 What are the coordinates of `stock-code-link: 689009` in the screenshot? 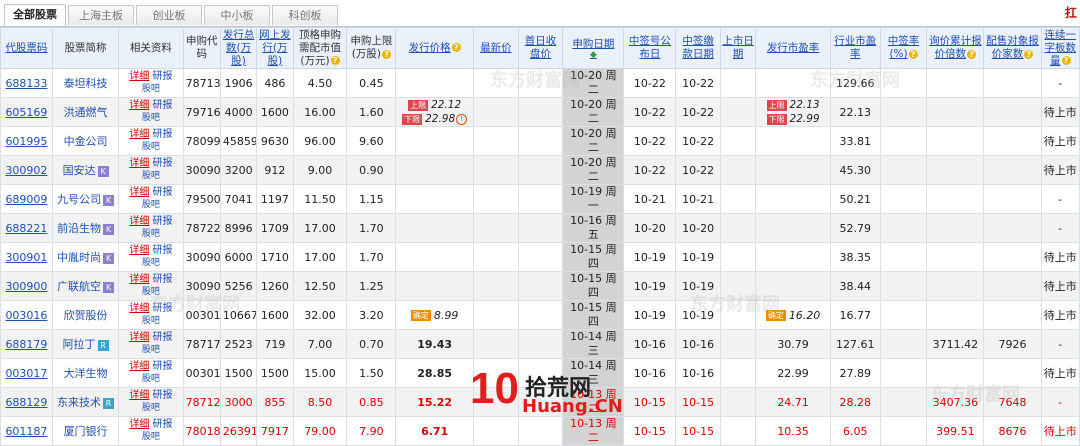 It's located at (26, 199).